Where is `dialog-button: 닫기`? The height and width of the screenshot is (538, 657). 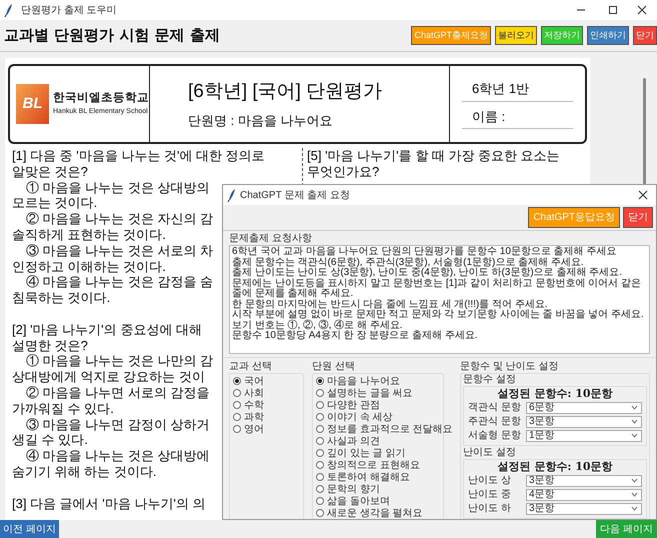
dialog-button: 닫기 is located at coordinates (638, 217).